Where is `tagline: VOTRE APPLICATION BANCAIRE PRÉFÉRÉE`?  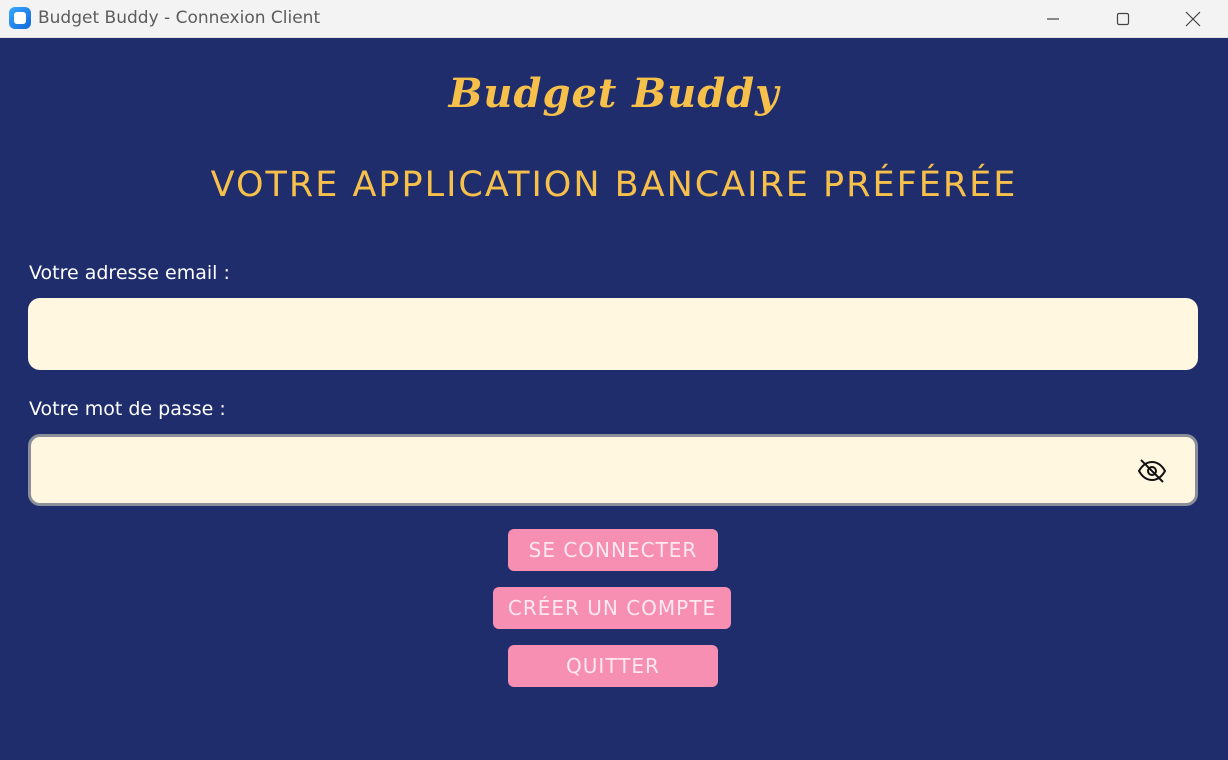 tagline: VOTRE APPLICATION BANCAIRE PRÉFÉRÉE is located at coordinates (614, 185).